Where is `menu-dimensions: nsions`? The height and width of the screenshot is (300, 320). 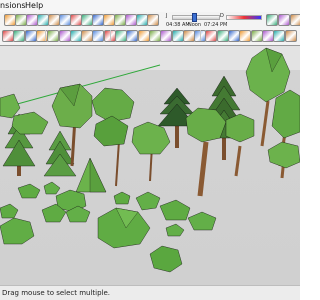 menu-dimensions: nsions is located at coordinates (13, 6).